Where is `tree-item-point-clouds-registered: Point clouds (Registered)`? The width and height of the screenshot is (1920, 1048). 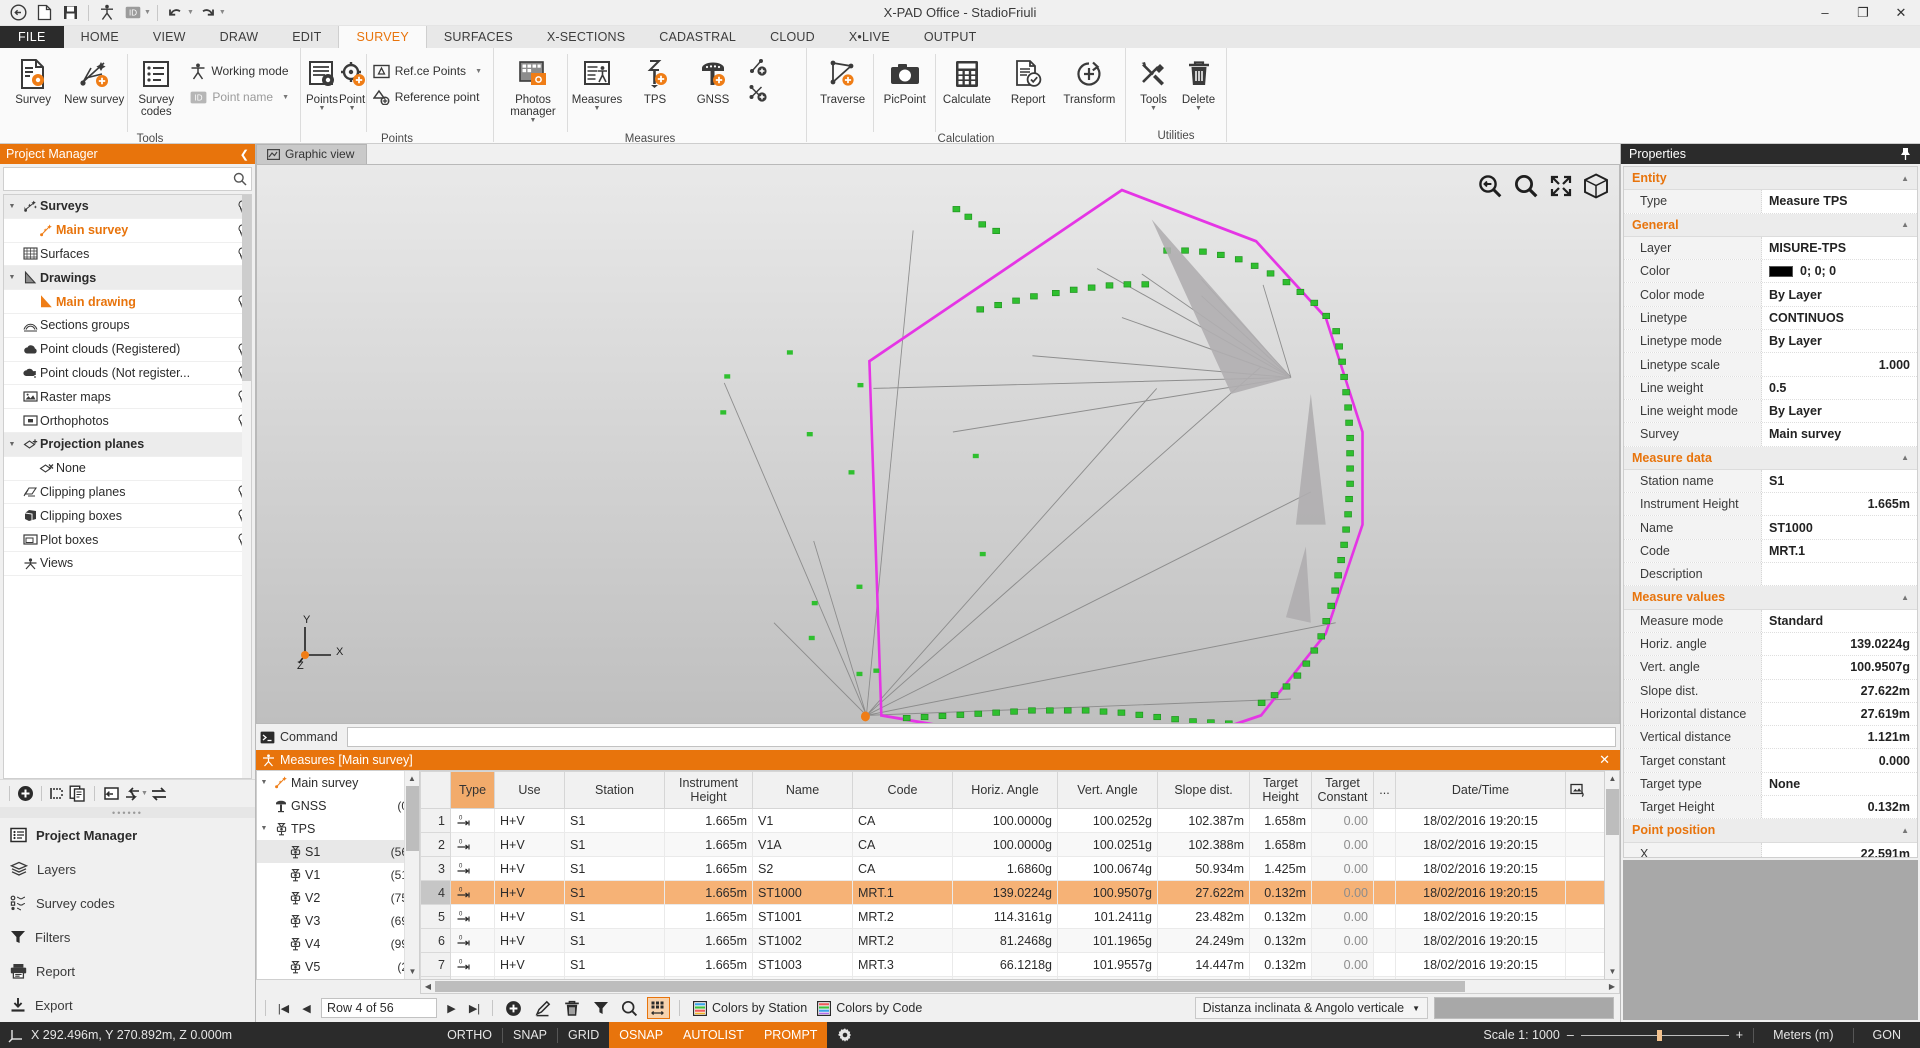 tree-item-point-clouds-registered: Point clouds (Registered) is located at coordinates (127, 349).